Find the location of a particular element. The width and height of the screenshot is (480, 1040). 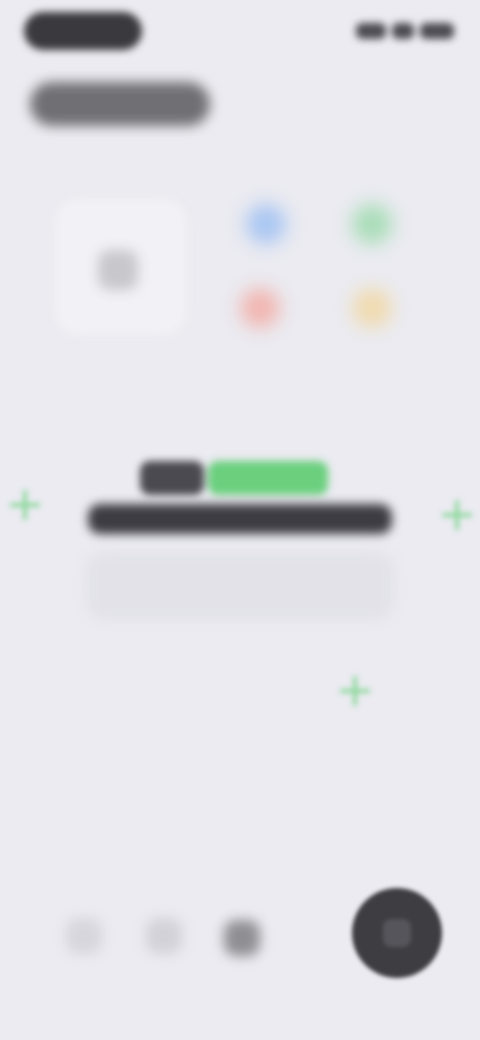

featured-app-icon is located at coordinates (118, 270).